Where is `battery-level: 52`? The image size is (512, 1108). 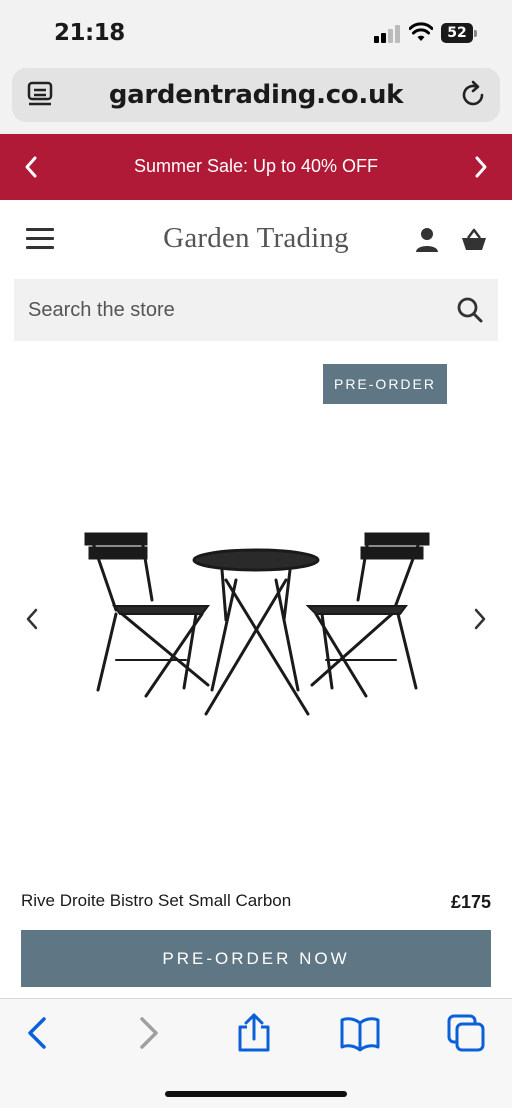 battery-level: 52 is located at coordinates (457, 33).